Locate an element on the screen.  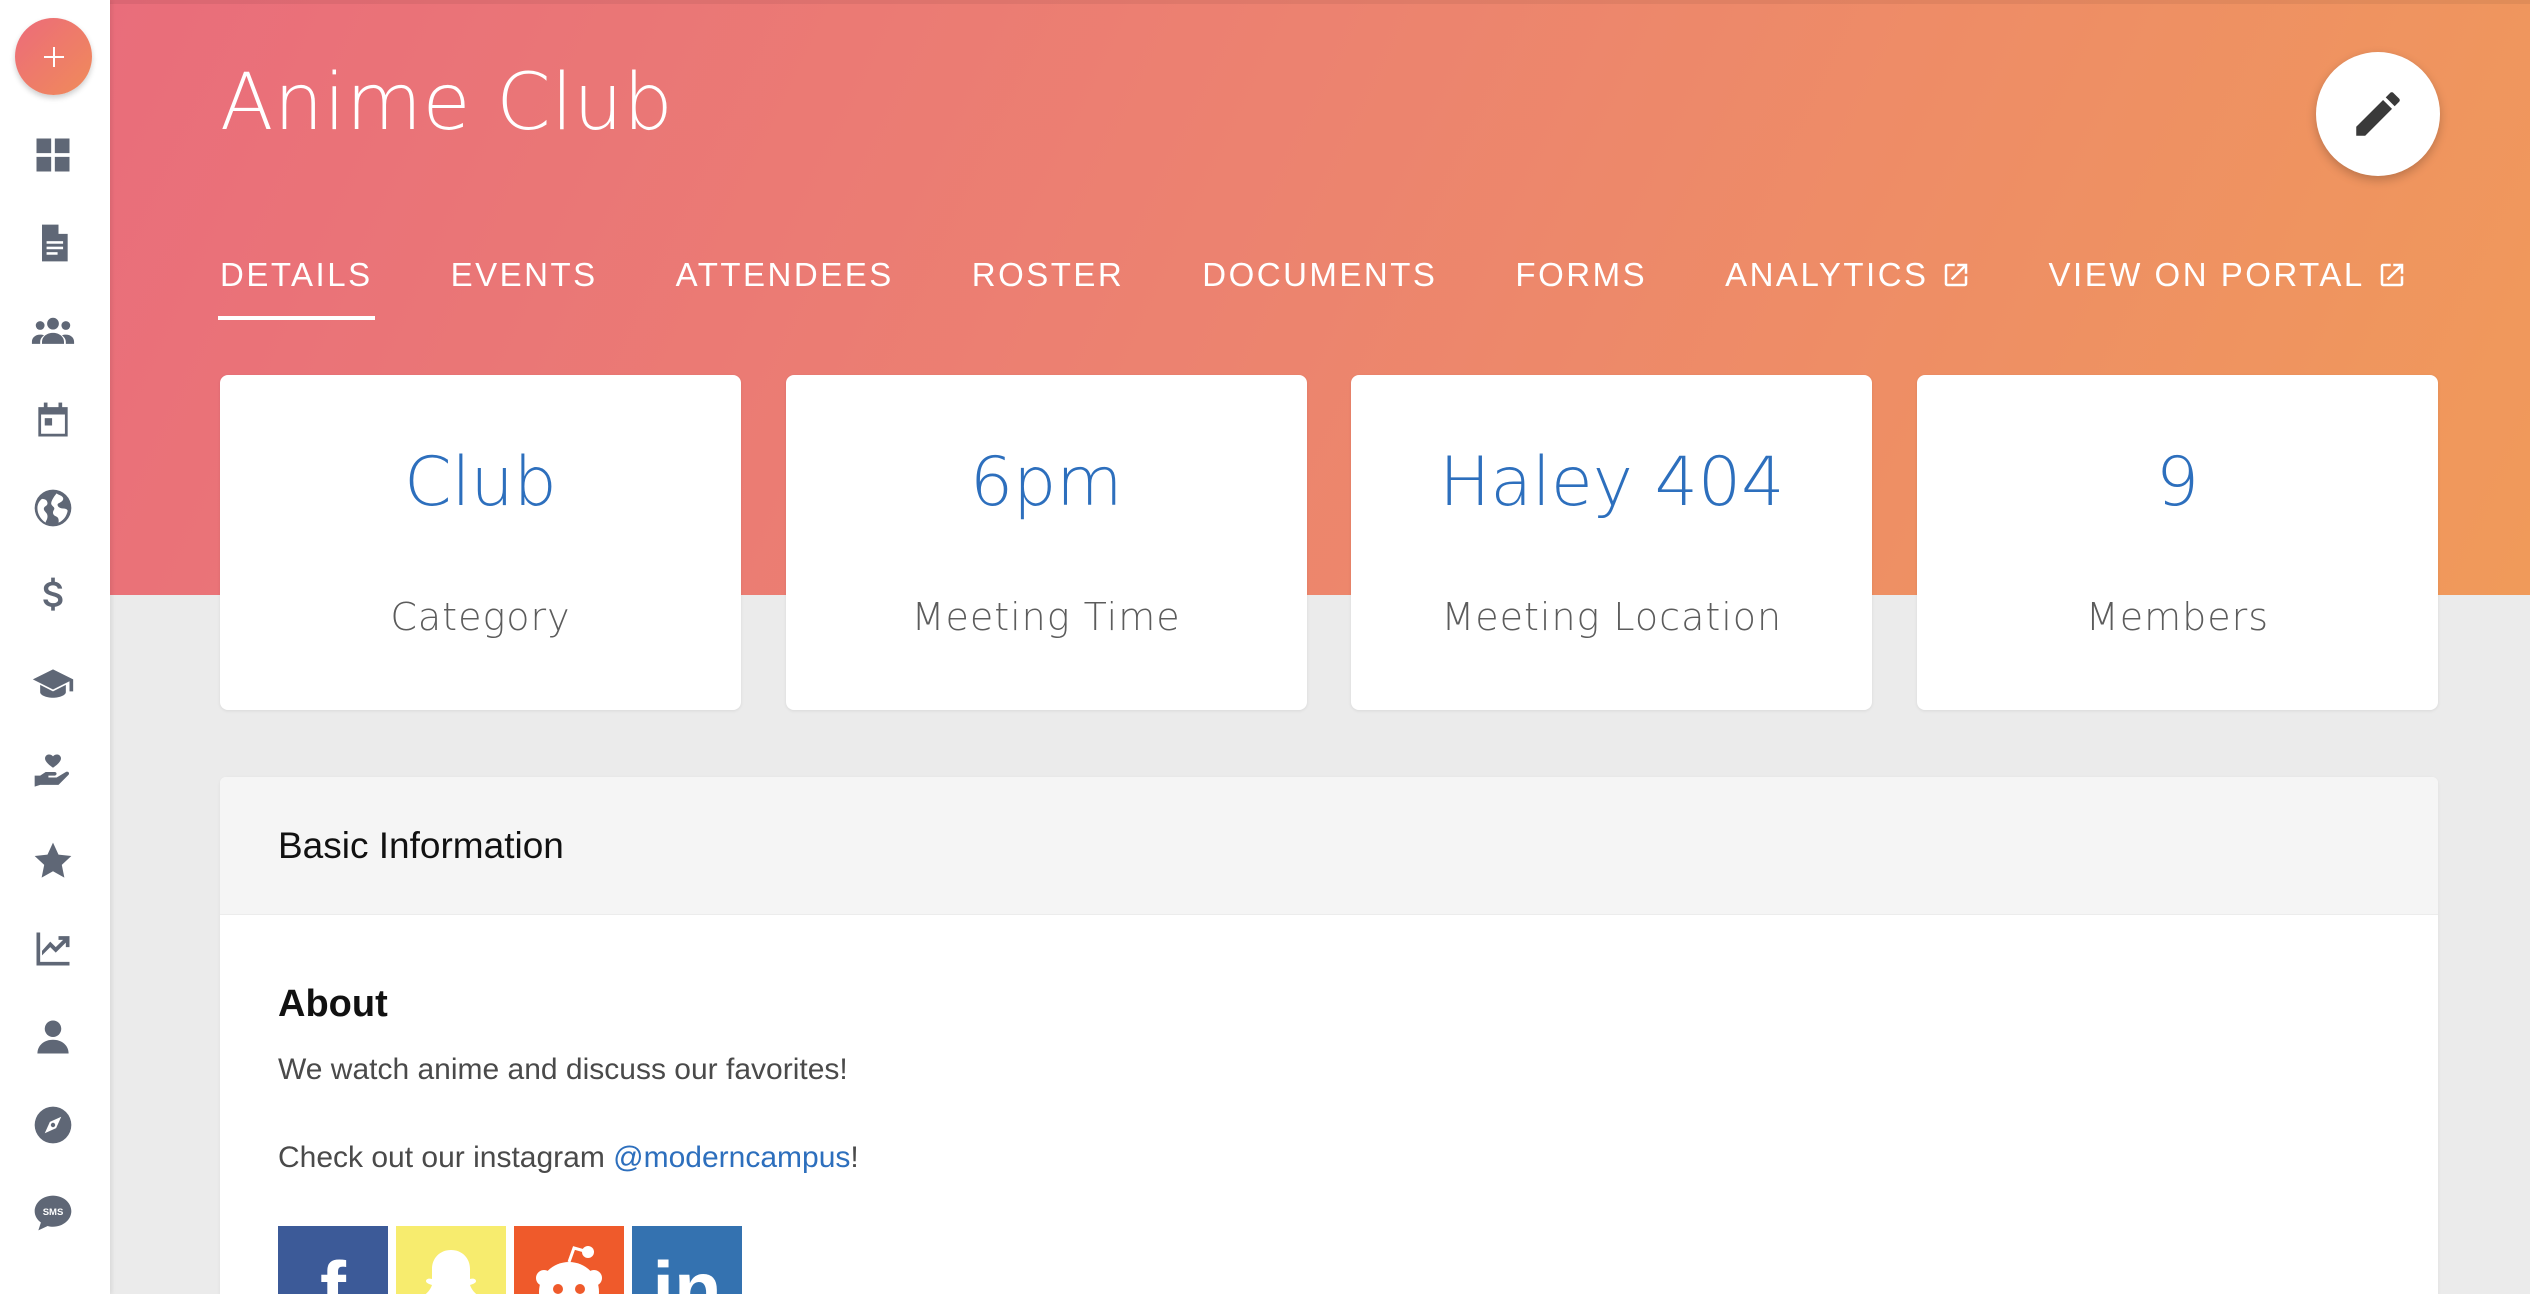
hand-heart-icon is located at coordinates (52, 770).